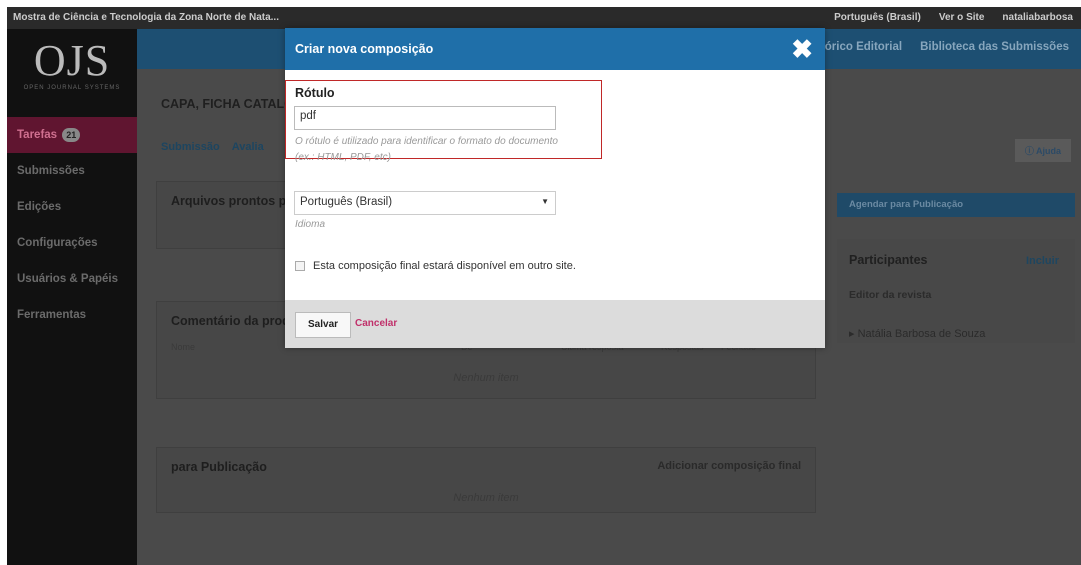  I want to click on language-field-label: Idioma, so click(310, 224).